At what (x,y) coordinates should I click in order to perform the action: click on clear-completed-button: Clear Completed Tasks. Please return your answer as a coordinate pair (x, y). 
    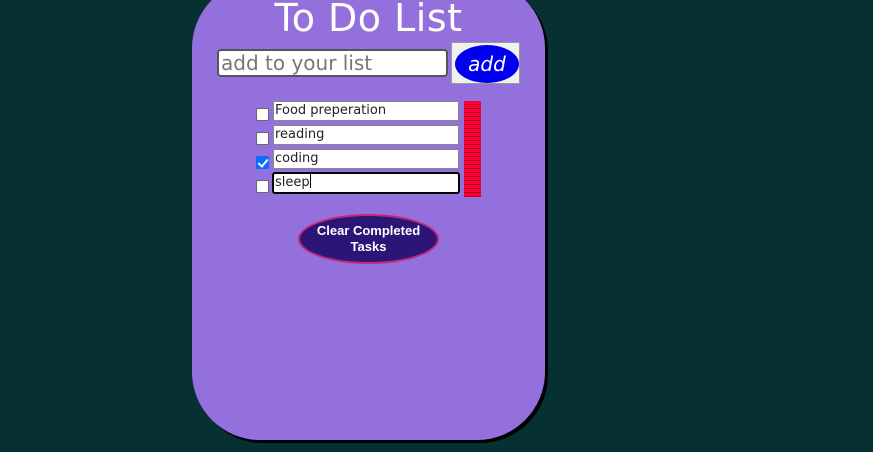
    Looking at the image, I should click on (368, 239).